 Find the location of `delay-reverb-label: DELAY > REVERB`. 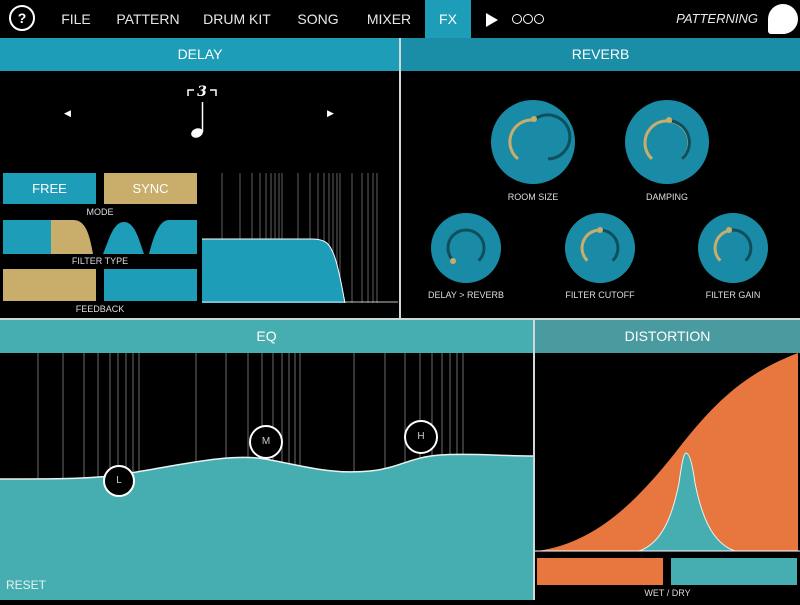

delay-reverb-label: DELAY > REVERB is located at coordinates (466, 295).